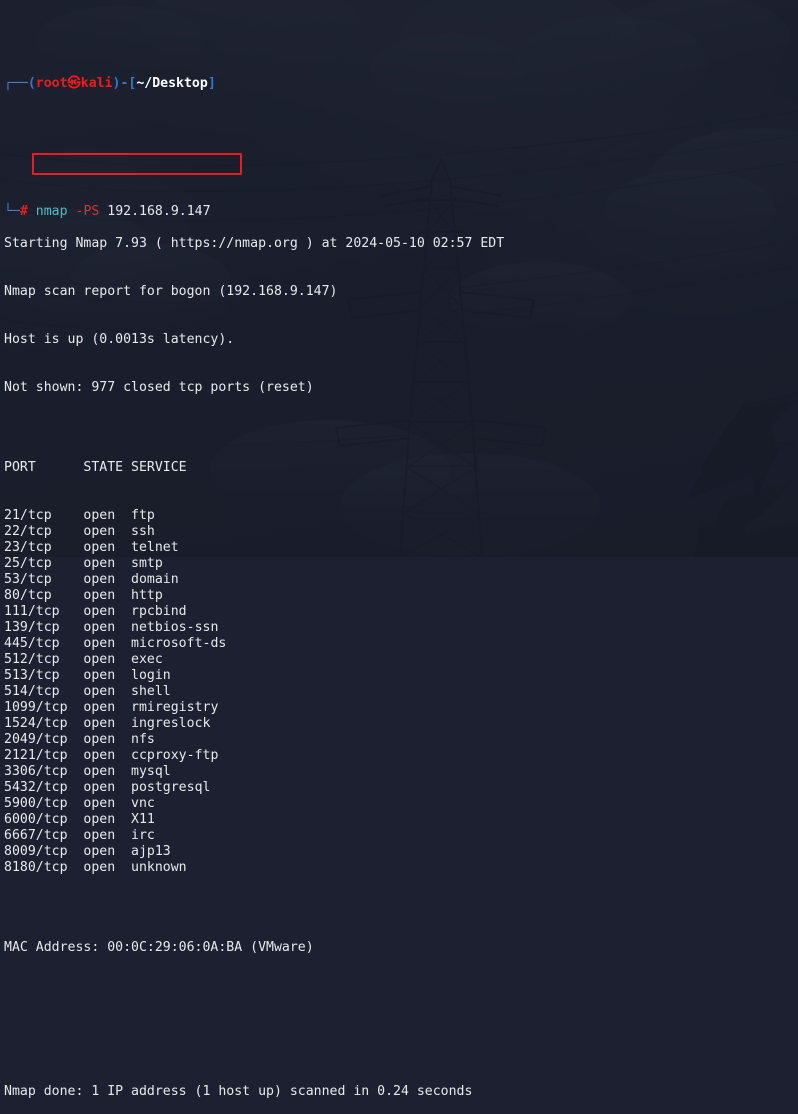  Describe the element at coordinates (43, 771) in the screenshot. I see `port-cell-port: 3306/tcp` at that location.